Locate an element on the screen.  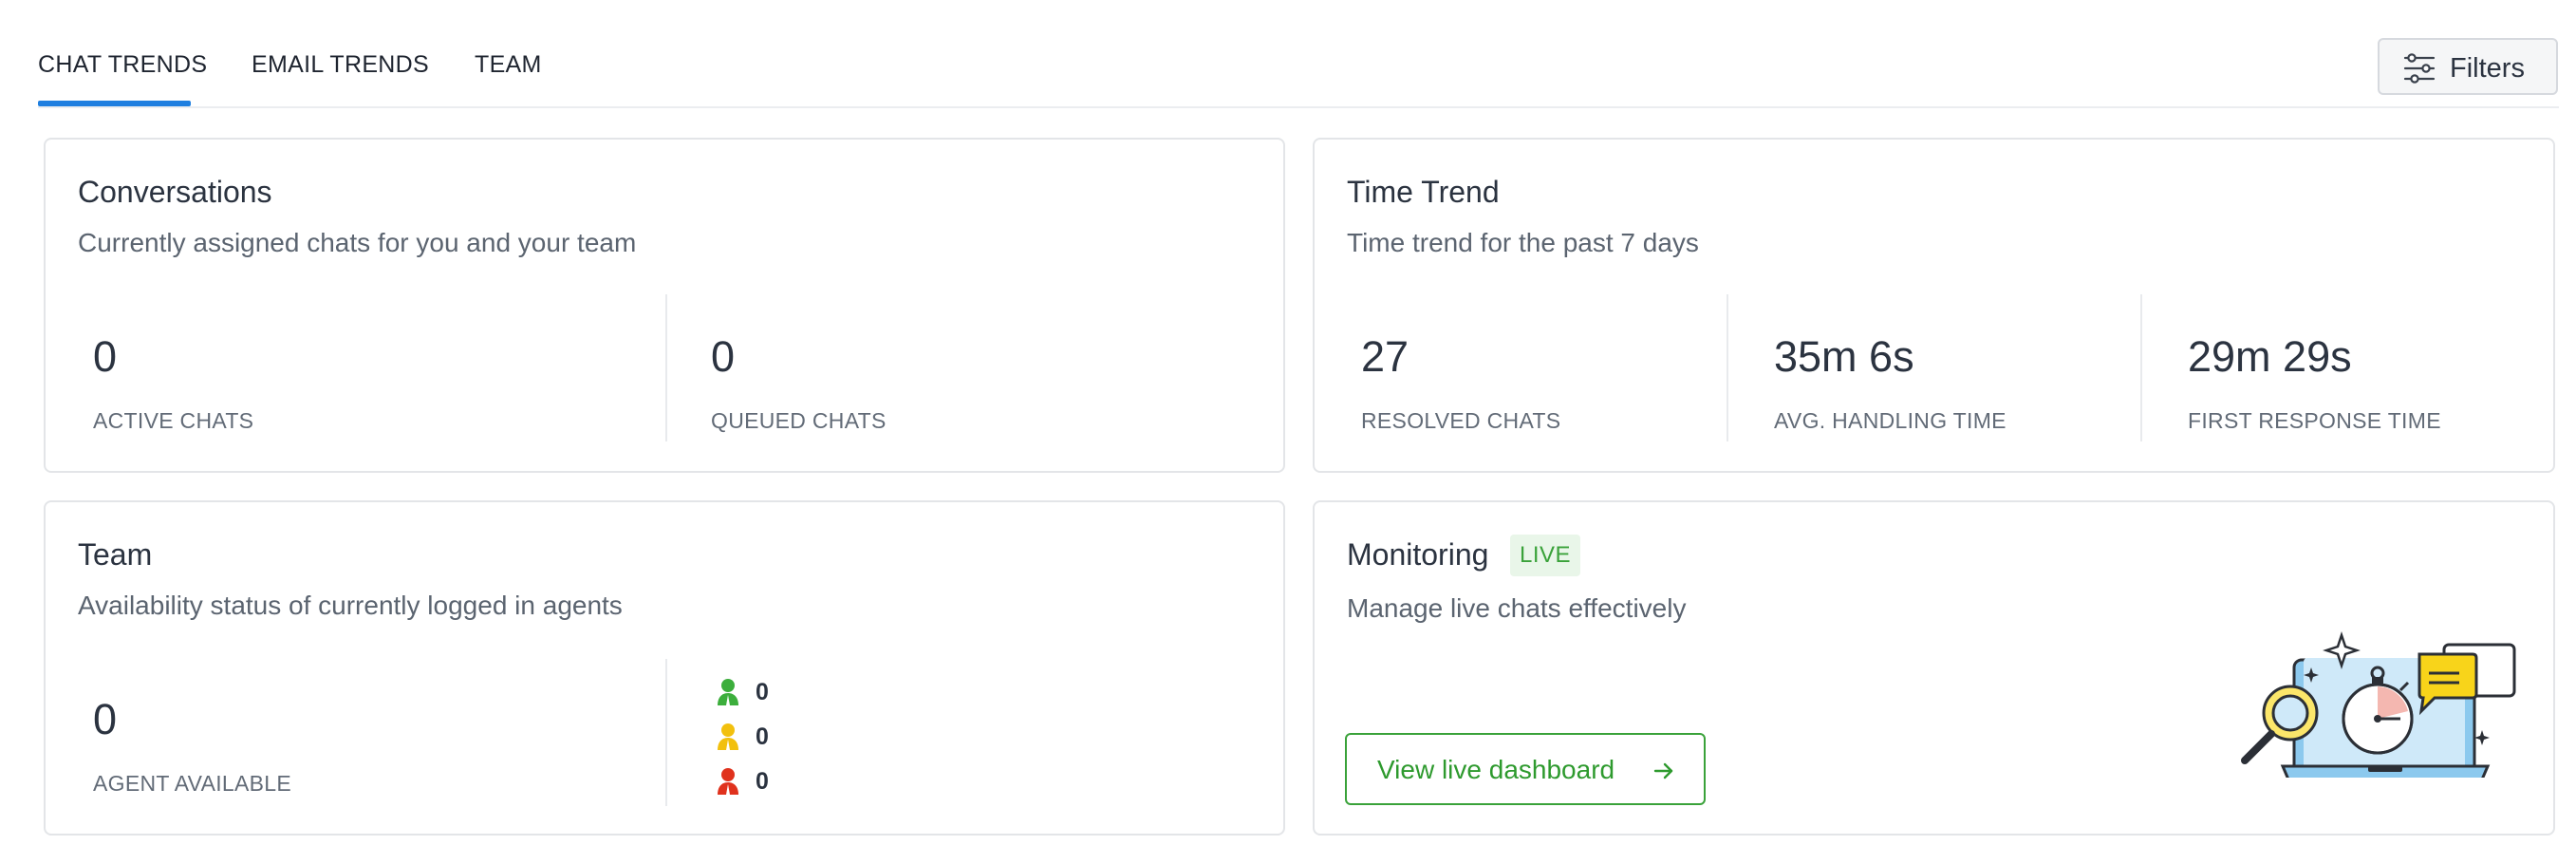
monitoring-illustration is located at coordinates (2379, 704).